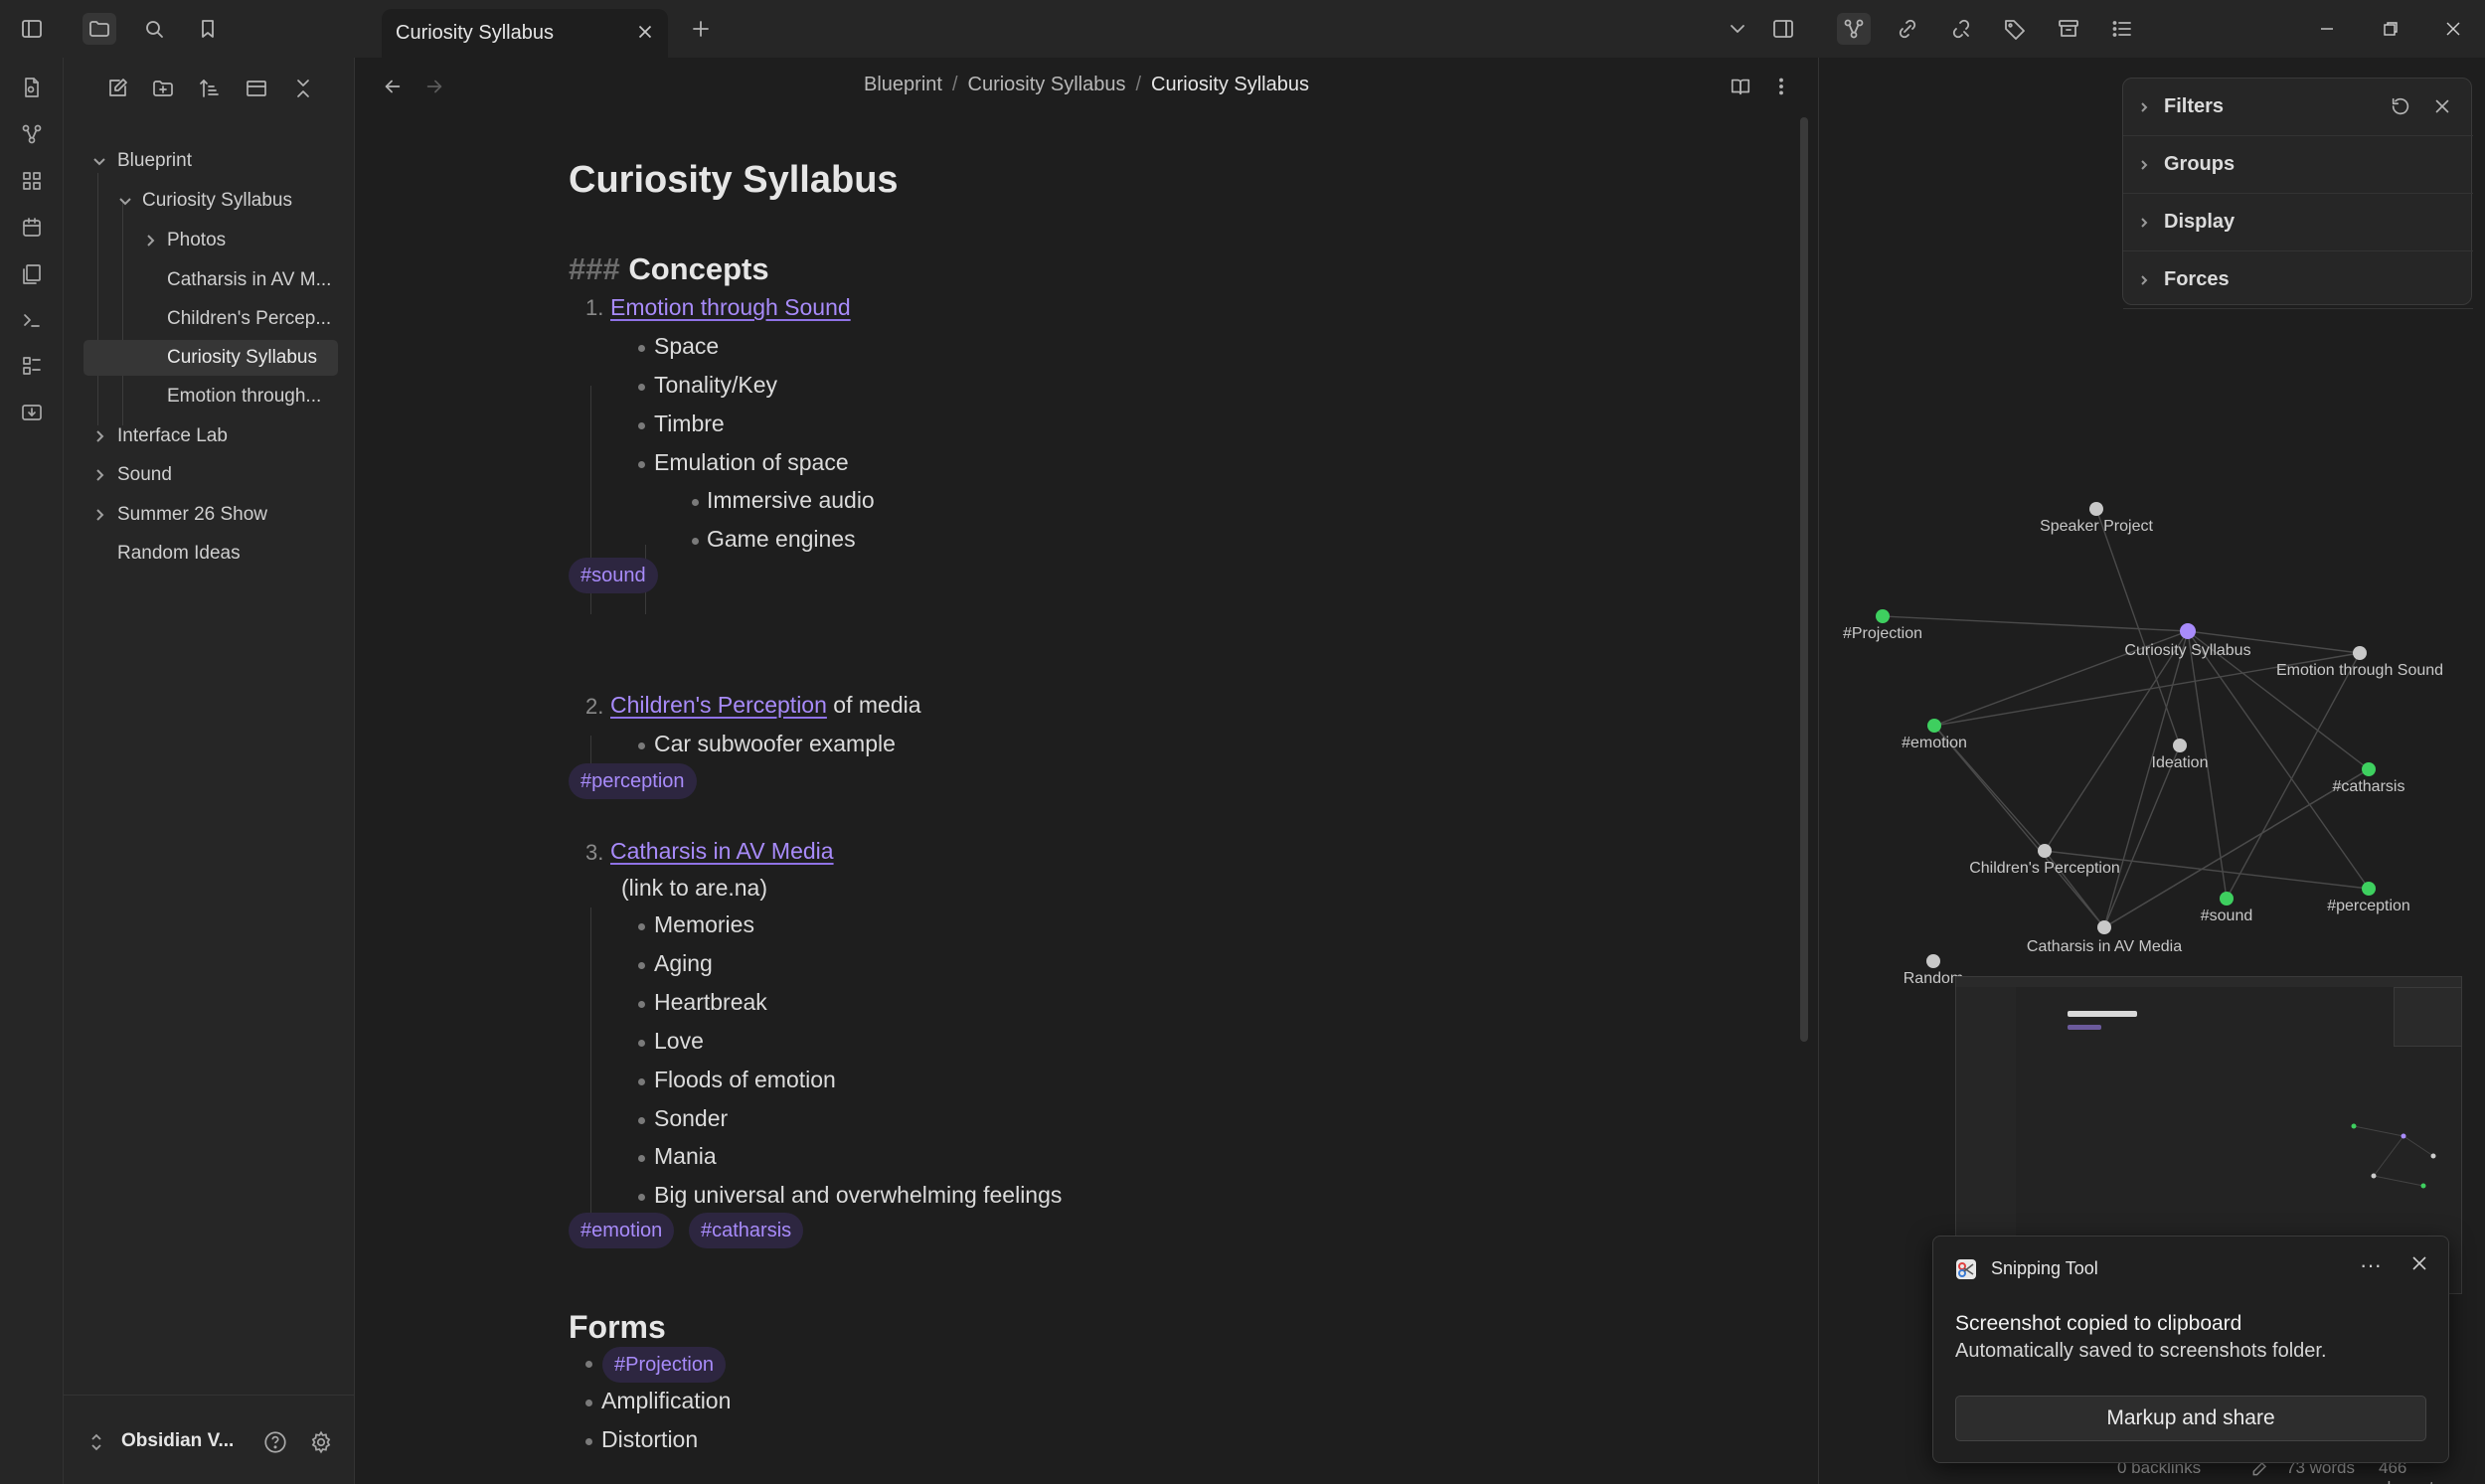 The image size is (2485, 1484). I want to click on restore-window-icon, so click(2390, 29).